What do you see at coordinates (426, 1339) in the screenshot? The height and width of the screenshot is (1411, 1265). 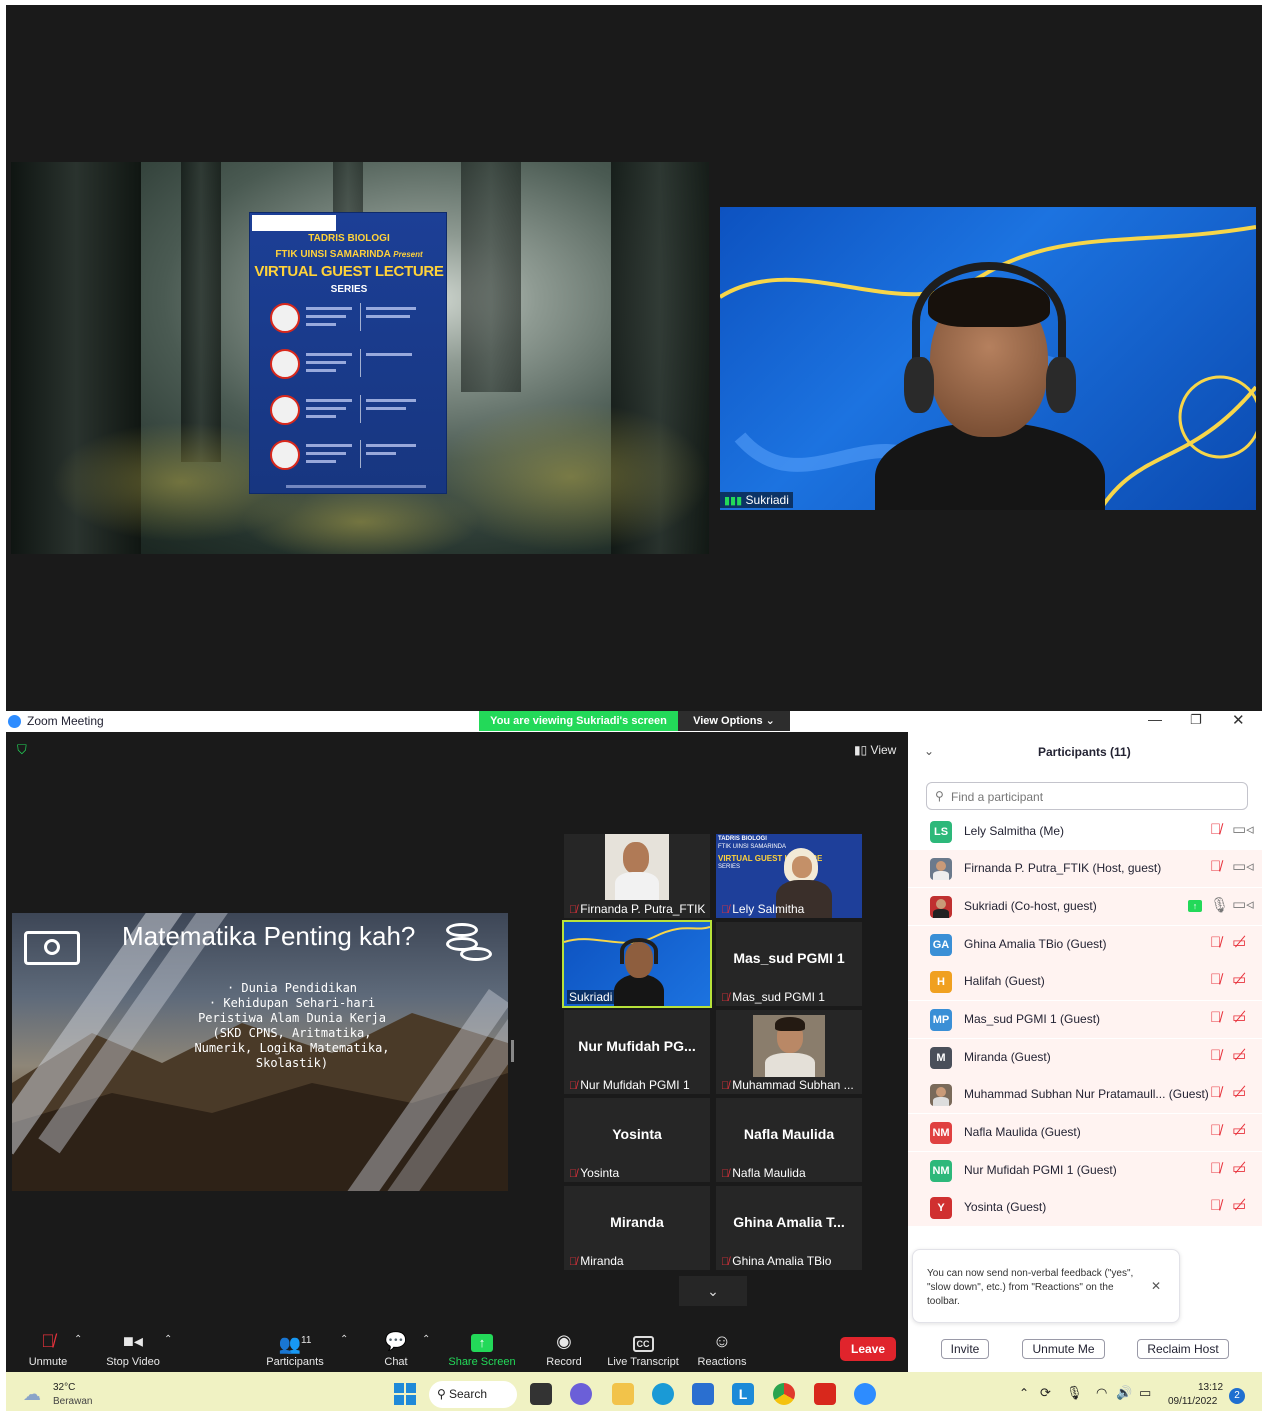 I see `chat-options-caret: ⌃` at bounding box center [426, 1339].